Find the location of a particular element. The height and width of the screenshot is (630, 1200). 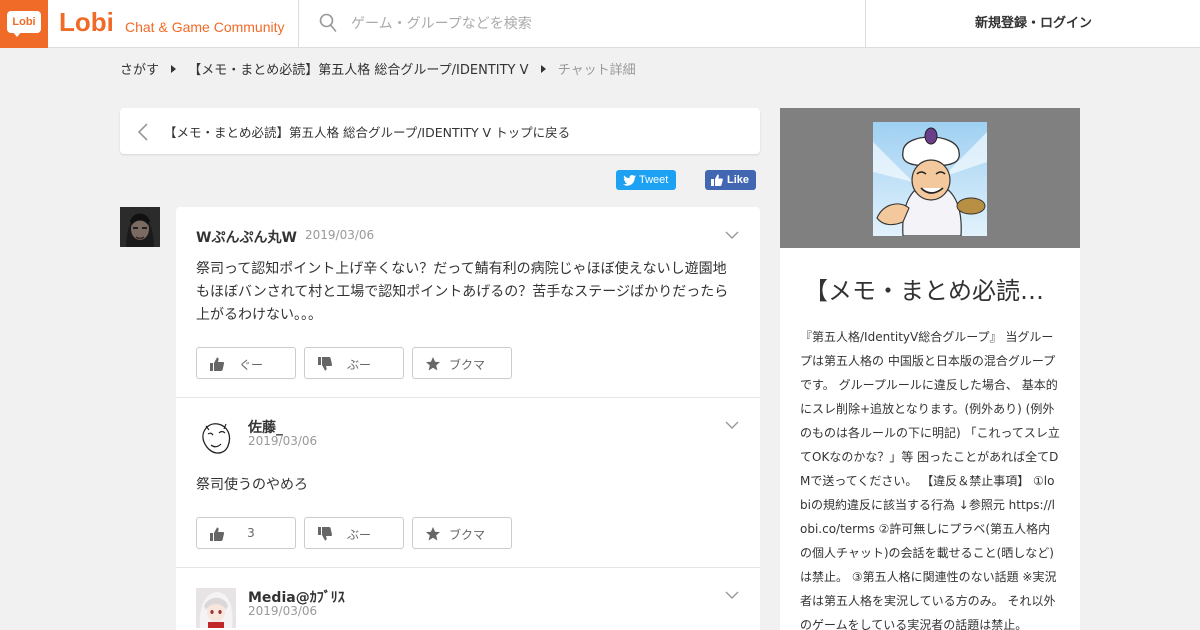

facebook-like-button: Like is located at coordinates (730, 180).